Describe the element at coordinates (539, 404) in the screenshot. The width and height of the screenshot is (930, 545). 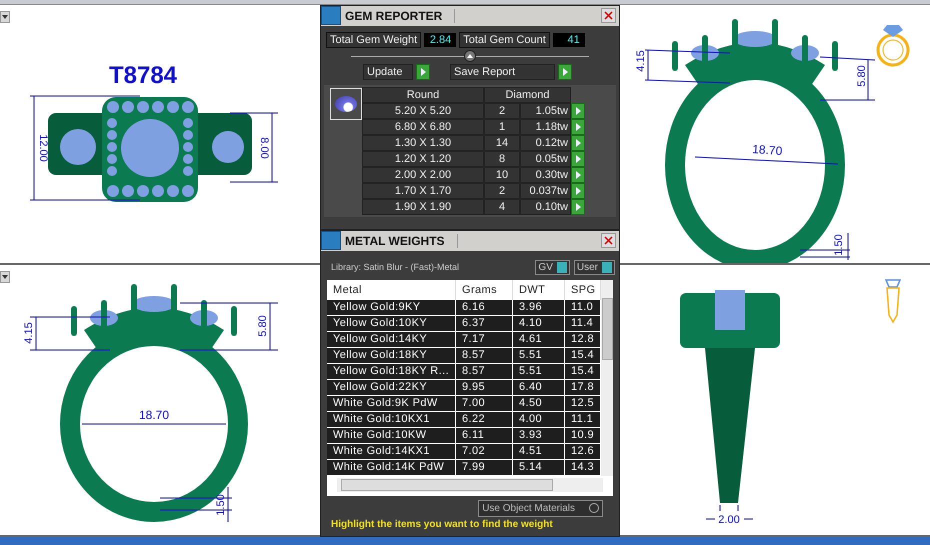
I see `table-cell: 4.50` at that location.